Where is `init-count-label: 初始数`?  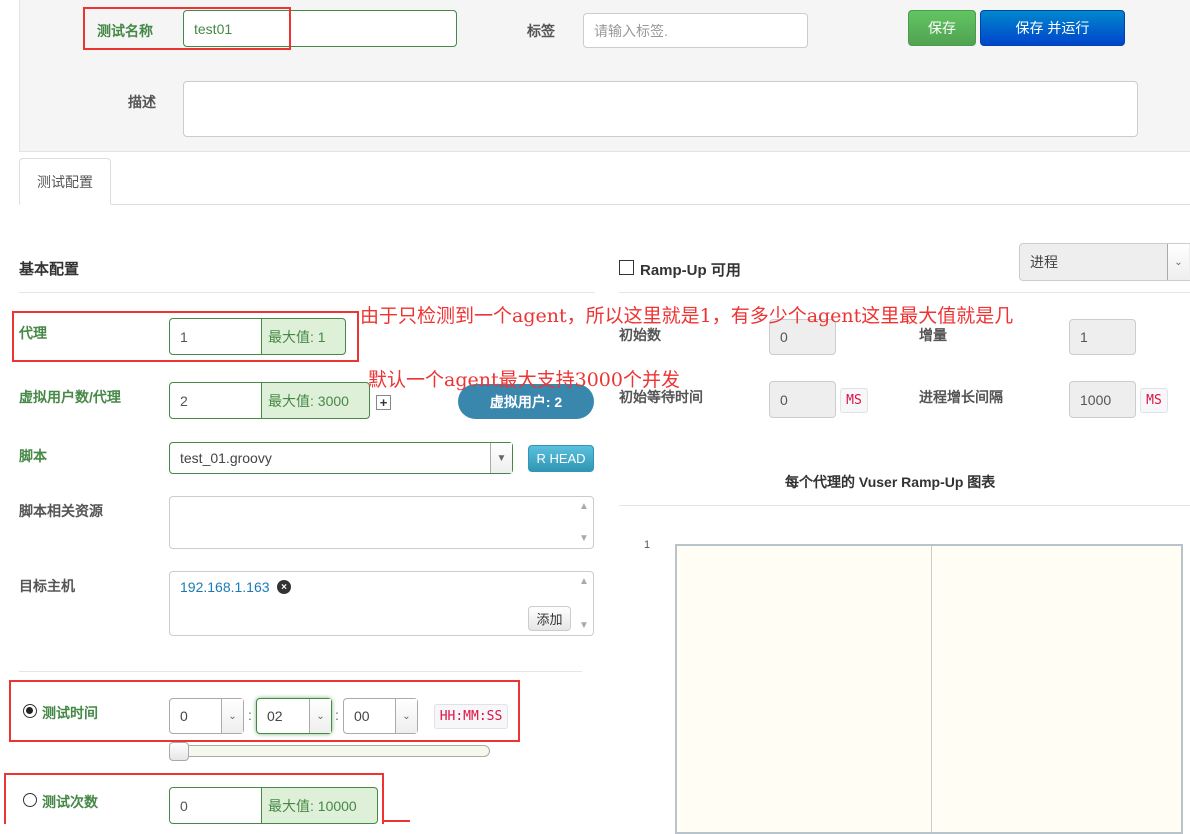 init-count-label: 初始数 is located at coordinates (640, 335).